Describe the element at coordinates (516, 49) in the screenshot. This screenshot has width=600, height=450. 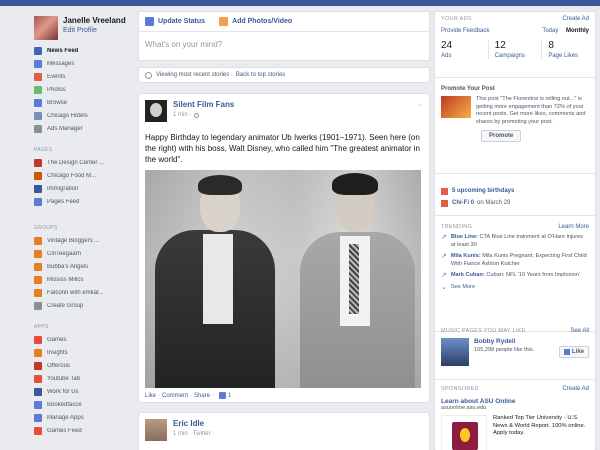
I see `ad-stat-campaigns: 12 Campaigns` at that location.